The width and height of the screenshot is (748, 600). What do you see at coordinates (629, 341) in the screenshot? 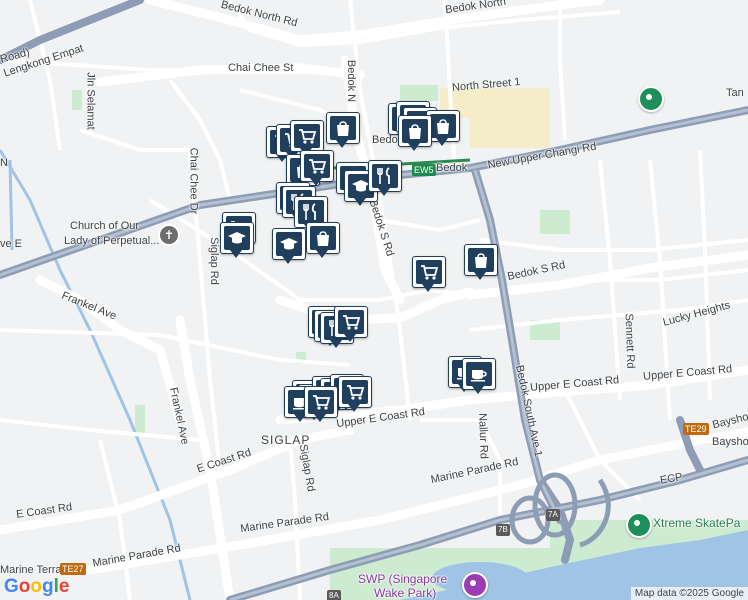
I see `road-label-sennett-rd: Sennett Rd` at bounding box center [629, 341].